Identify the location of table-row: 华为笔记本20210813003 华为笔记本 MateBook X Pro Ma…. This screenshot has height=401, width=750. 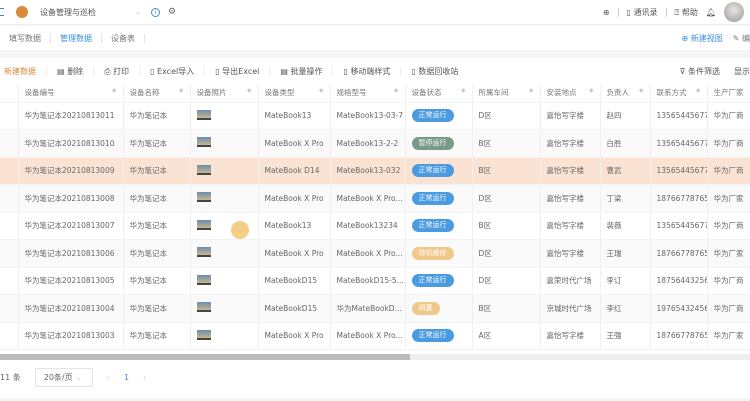
(375, 336).